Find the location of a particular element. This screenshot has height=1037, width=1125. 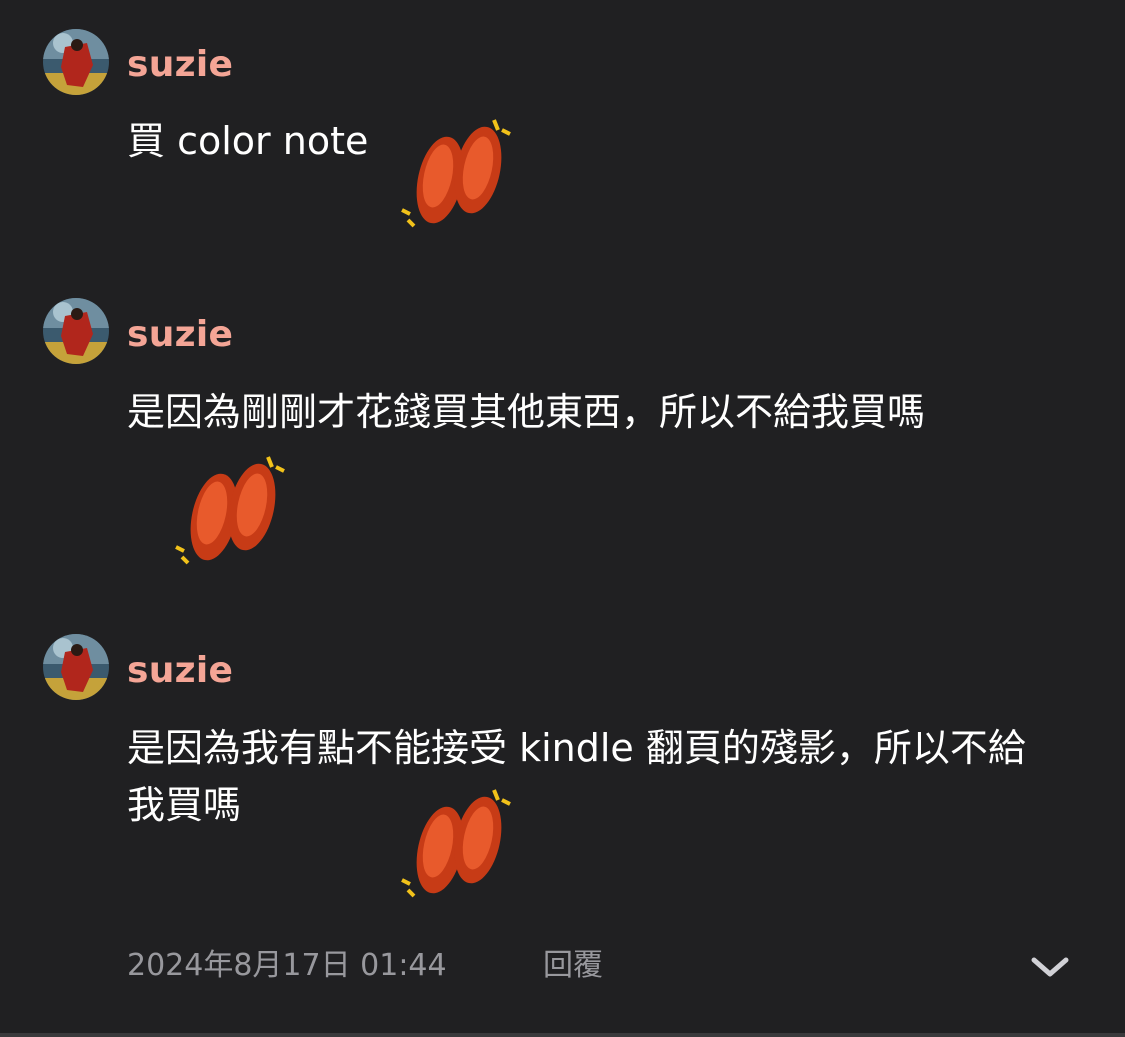

reply-button: 回覆 is located at coordinates (573, 966).